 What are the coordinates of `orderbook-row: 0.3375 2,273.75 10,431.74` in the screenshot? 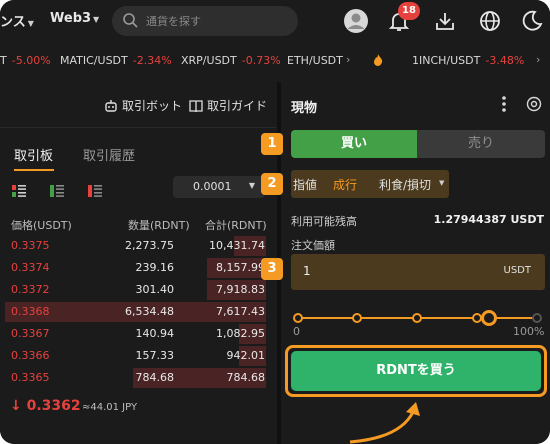 It's located at (138, 246).